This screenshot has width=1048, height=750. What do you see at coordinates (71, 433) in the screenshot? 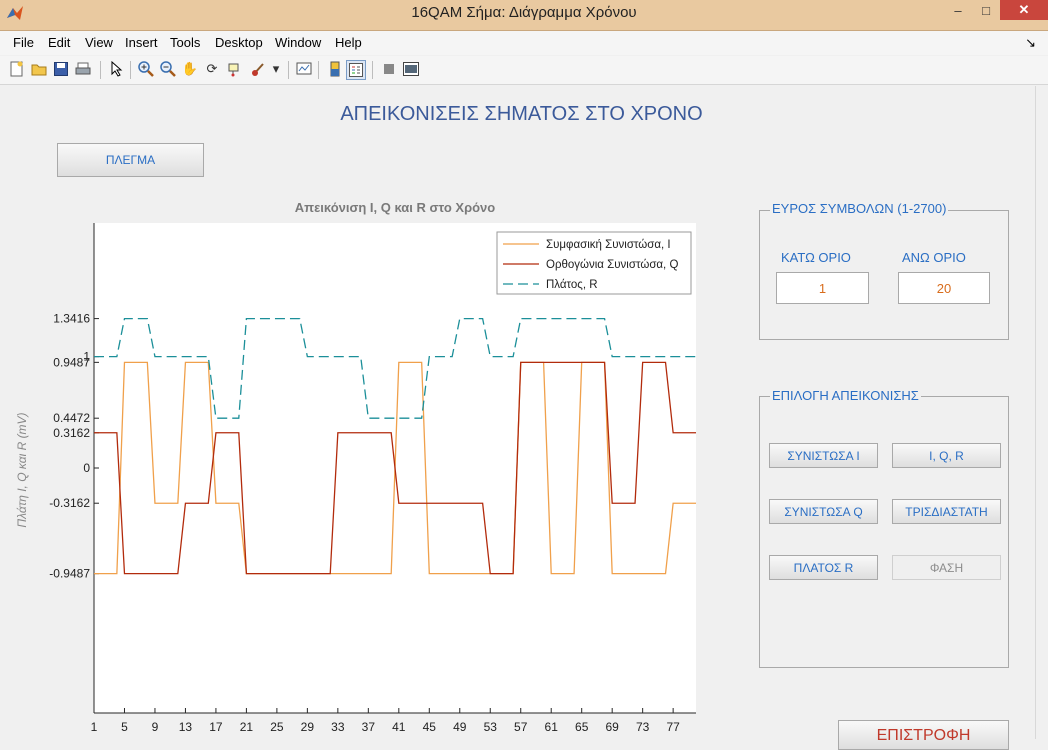
I see `y-tick-label: 0.3162` at bounding box center [71, 433].